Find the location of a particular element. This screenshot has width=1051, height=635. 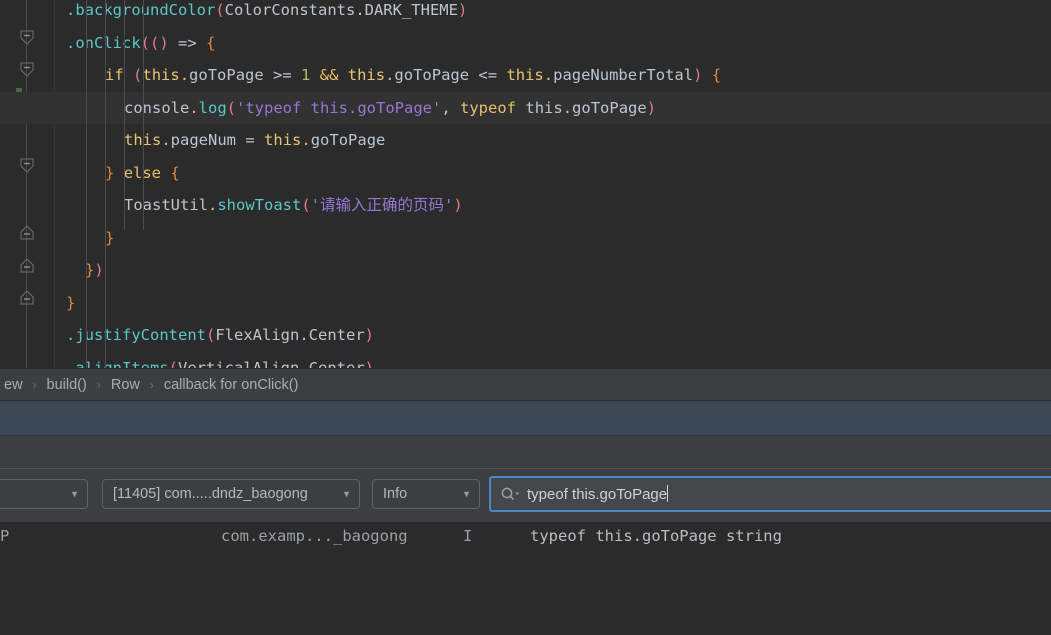

process-filter-dropdown: p ▼ is located at coordinates (44, 494).